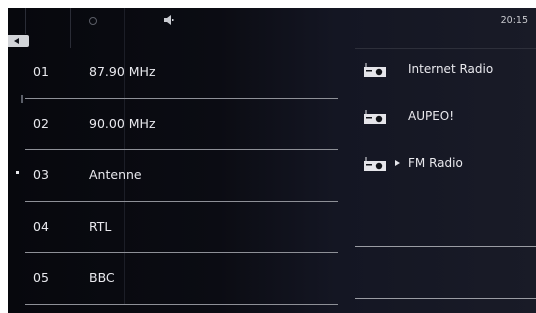  What do you see at coordinates (122, 123) in the screenshot?
I see `station-name: 90.00 MHz` at bounding box center [122, 123].